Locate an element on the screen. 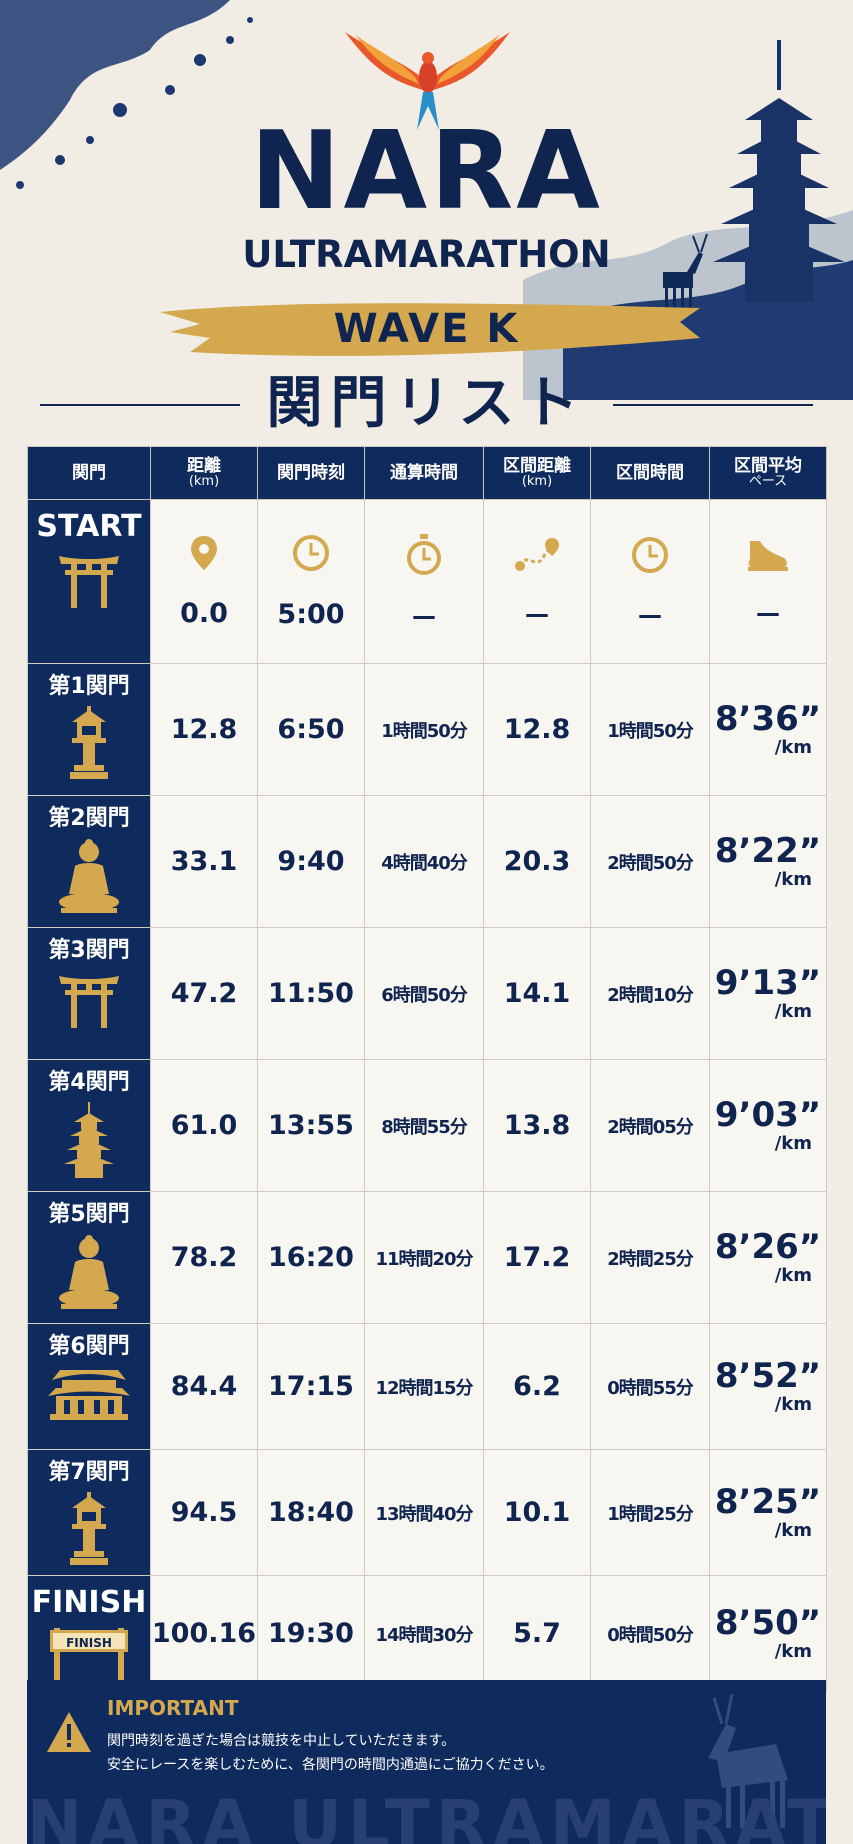 The width and height of the screenshot is (853, 1844). watermark-text: NARA ULTRAMARATHON is located at coordinates (426, 1815).